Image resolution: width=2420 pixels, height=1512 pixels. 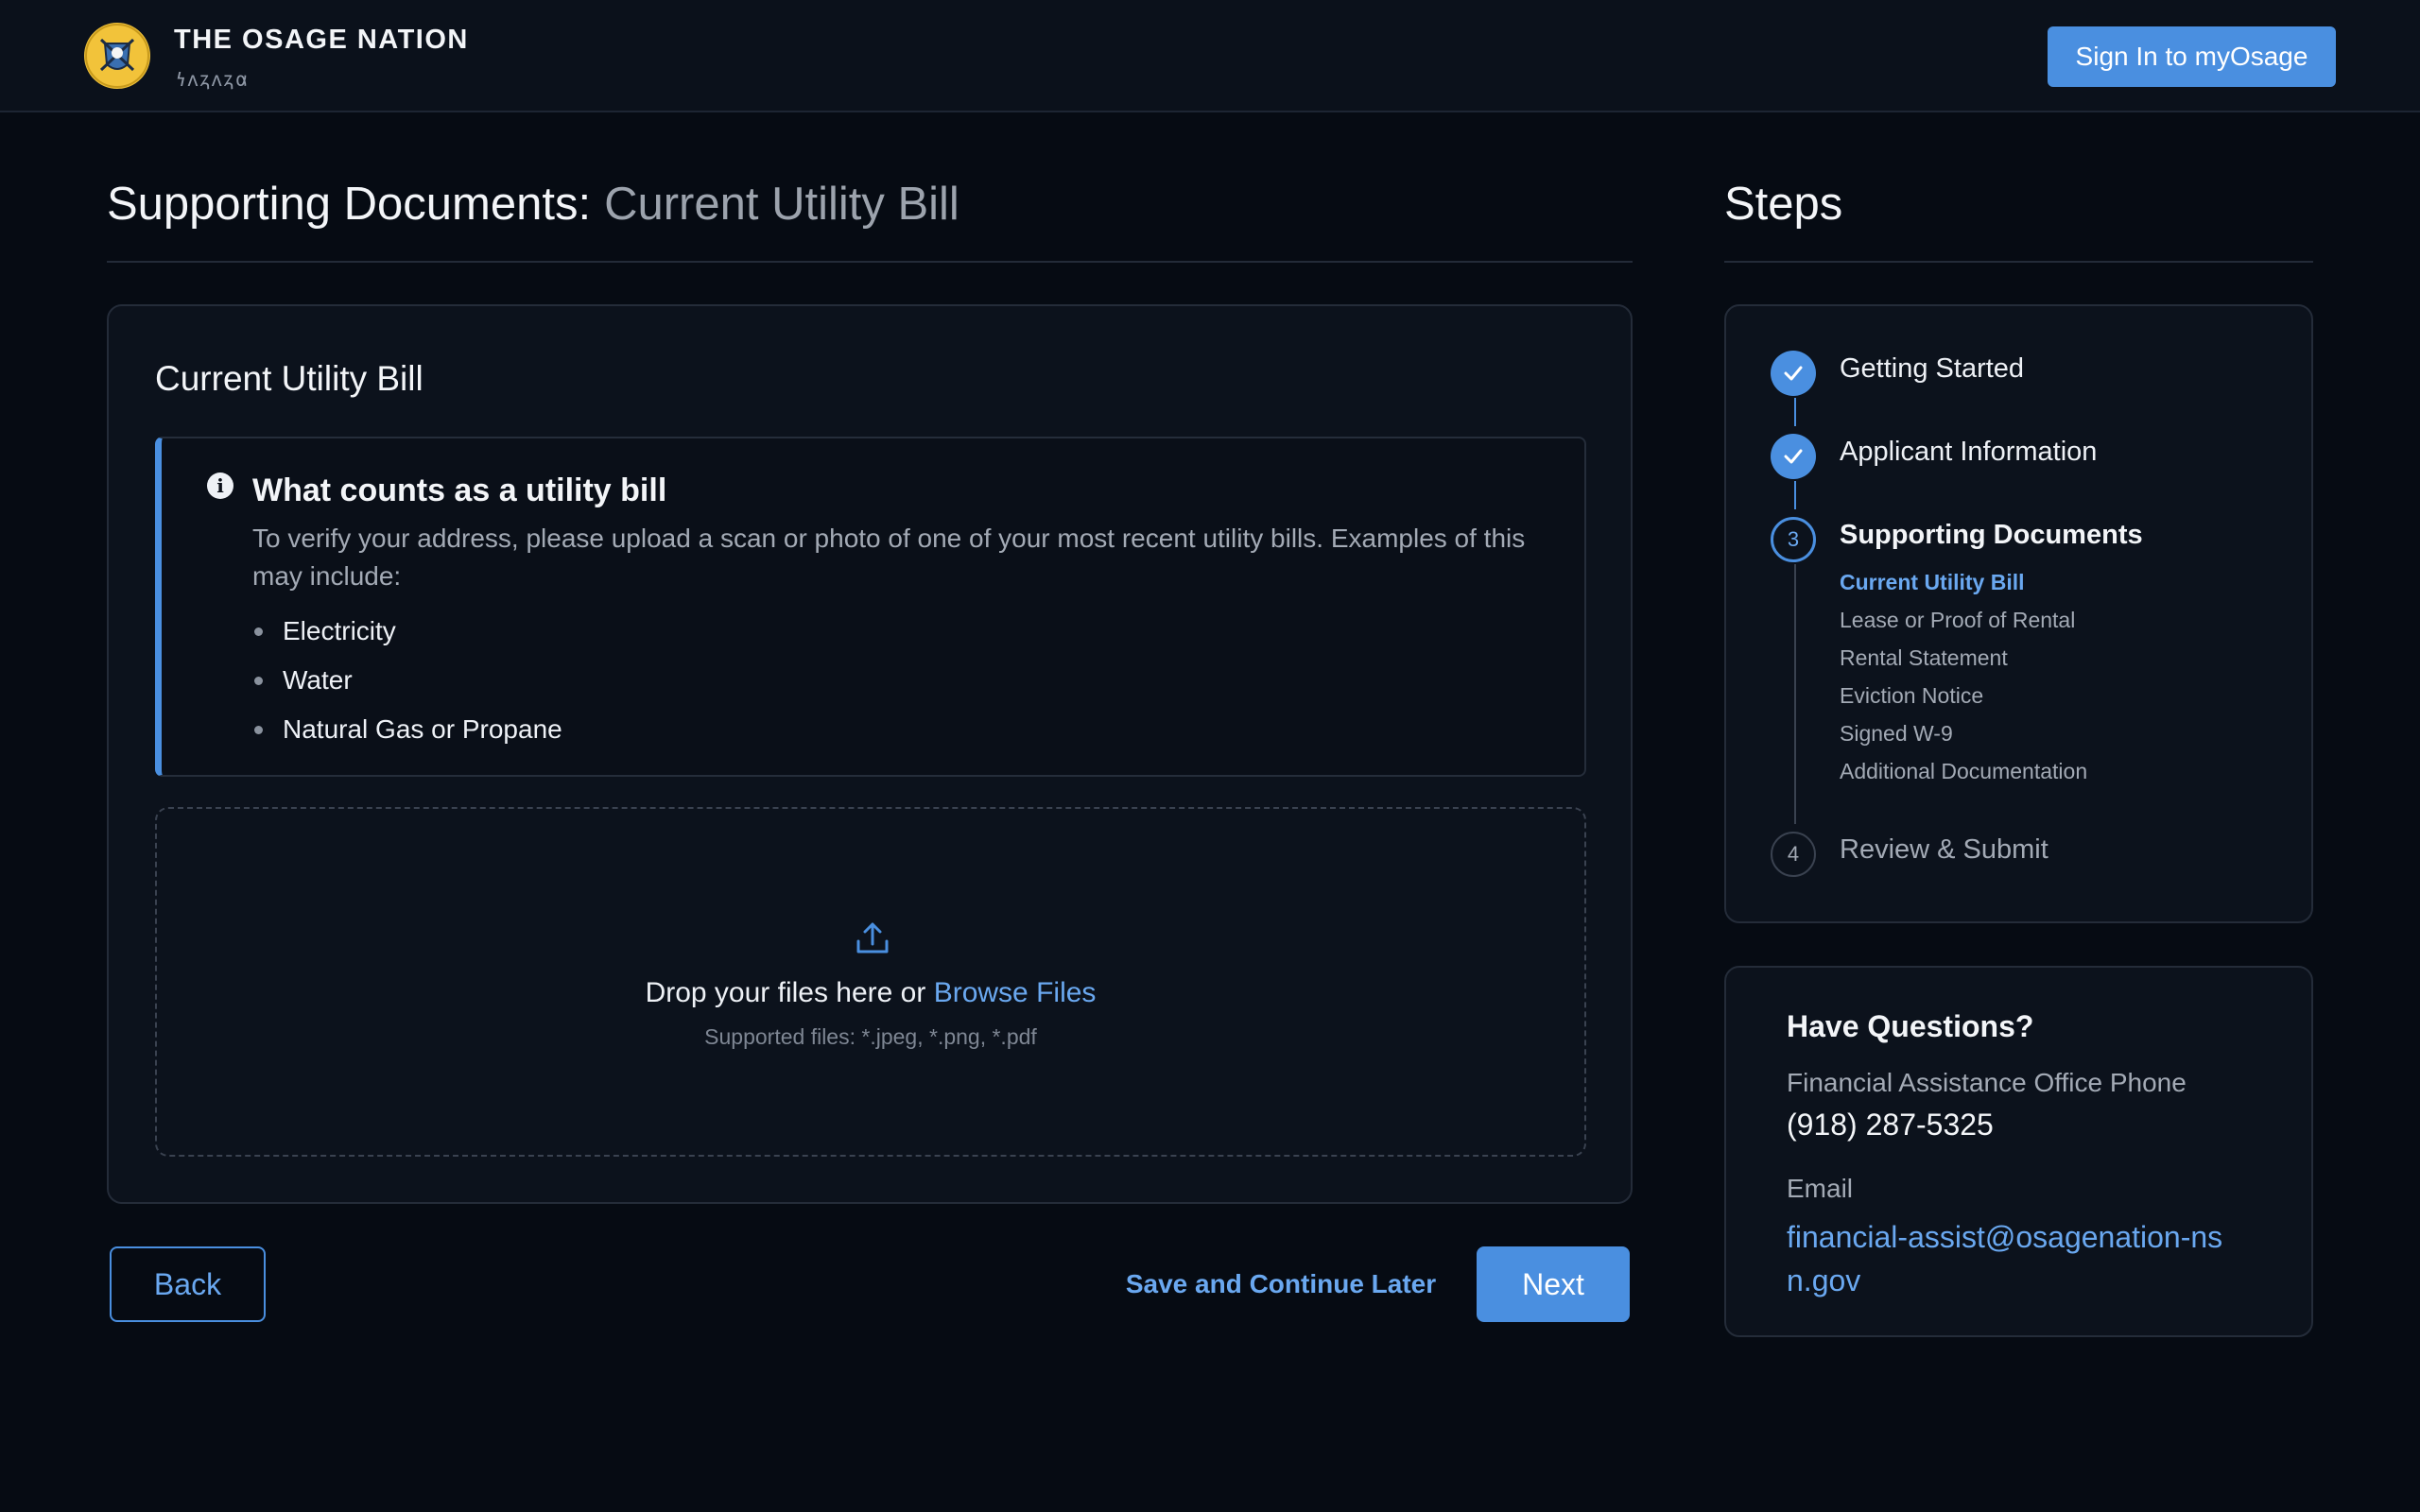 I want to click on brand-title: THE OSAGE NATION, so click(x=321, y=40).